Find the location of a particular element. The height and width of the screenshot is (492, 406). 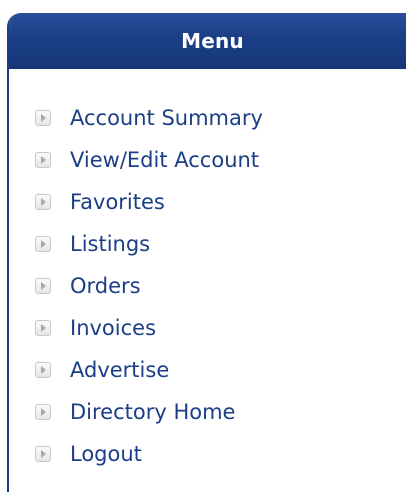

menu-item-directory-home: Directory Home is located at coordinates (207, 412).